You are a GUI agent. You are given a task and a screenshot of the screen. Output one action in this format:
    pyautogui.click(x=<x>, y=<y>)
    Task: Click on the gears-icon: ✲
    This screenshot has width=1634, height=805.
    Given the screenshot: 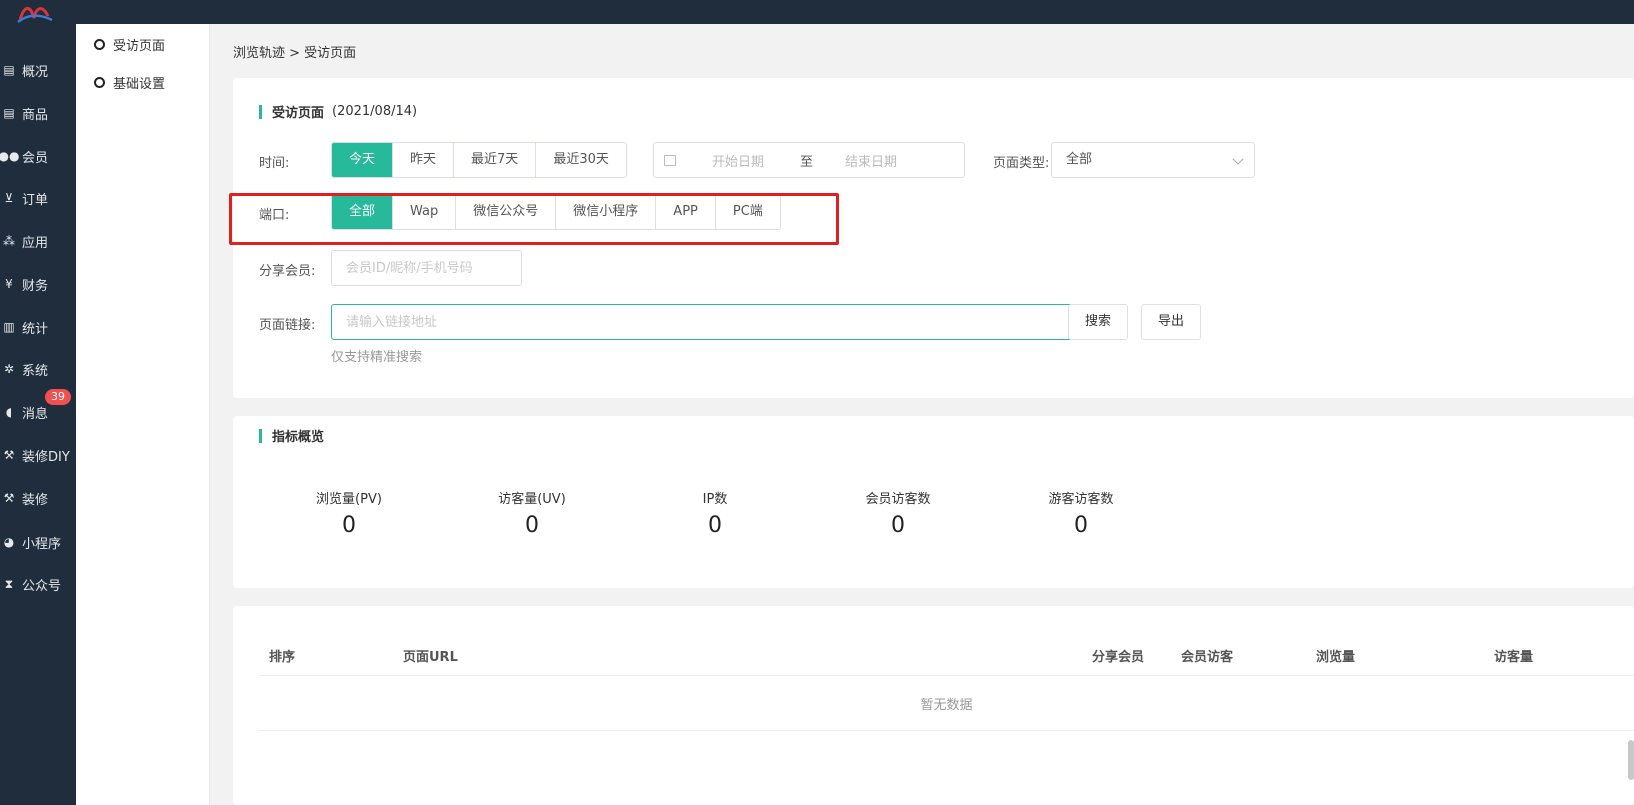 What is the action you would take?
    pyautogui.click(x=9, y=369)
    